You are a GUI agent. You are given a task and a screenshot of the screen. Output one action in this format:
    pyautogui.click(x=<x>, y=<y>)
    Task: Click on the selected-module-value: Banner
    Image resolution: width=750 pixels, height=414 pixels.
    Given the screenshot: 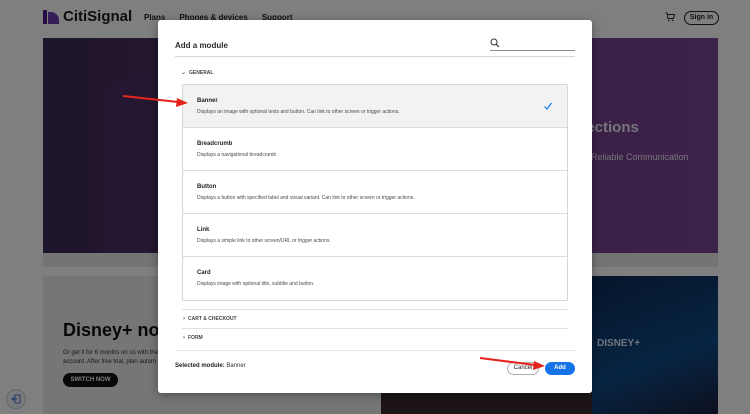 What is the action you would take?
    pyautogui.click(x=236, y=366)
    